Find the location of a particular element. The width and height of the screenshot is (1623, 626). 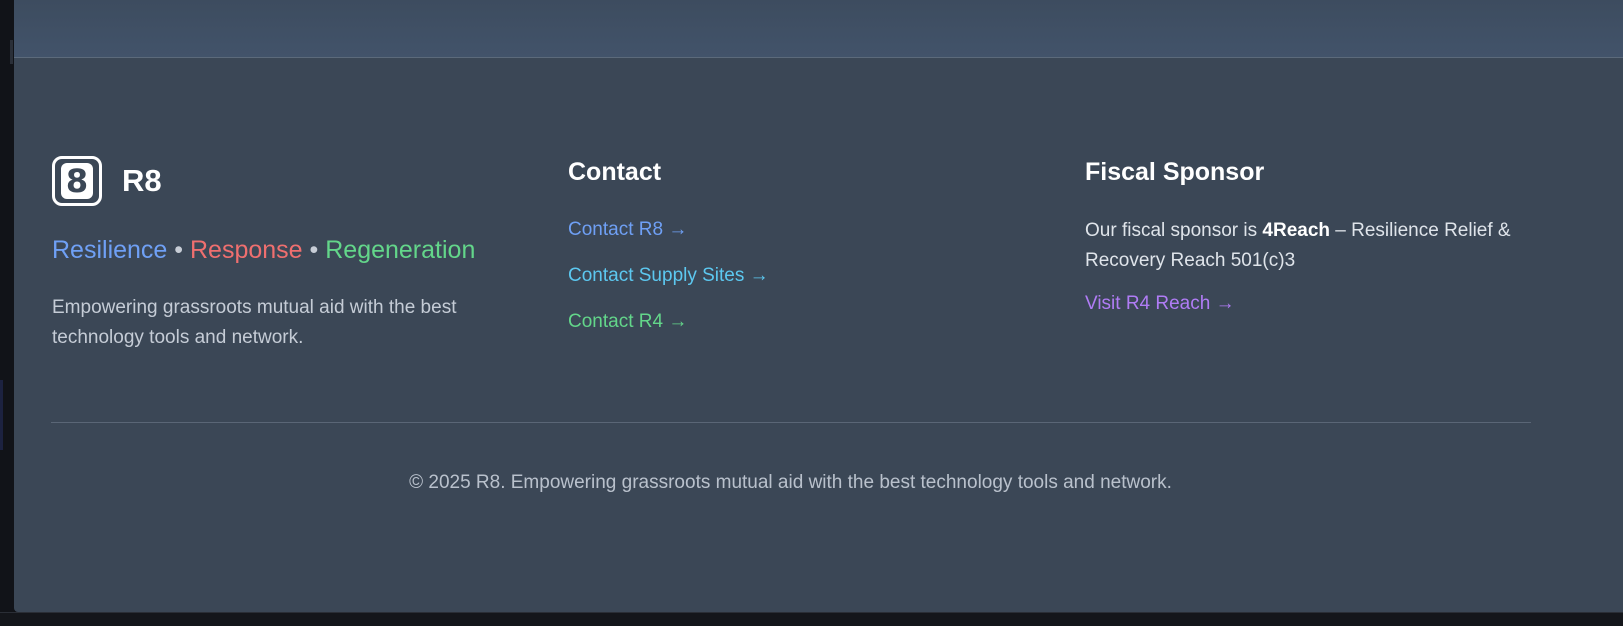

contact-supply-sites-link: Contact Supply Sites → is located at coordinates (778, 276).